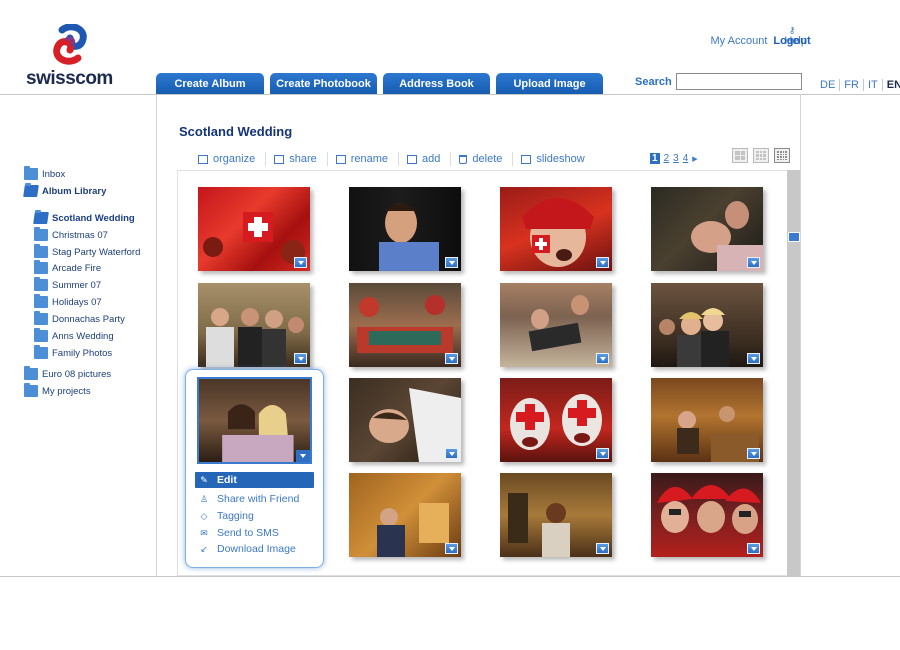 Image resolution: width=900 pixels, height=650 pixels. What do you see at coordinates (254, 533) in the screenshot?
I see `send-to-sms-menu-item: ✉ Send to SMS` at bounding box center [254, 533].